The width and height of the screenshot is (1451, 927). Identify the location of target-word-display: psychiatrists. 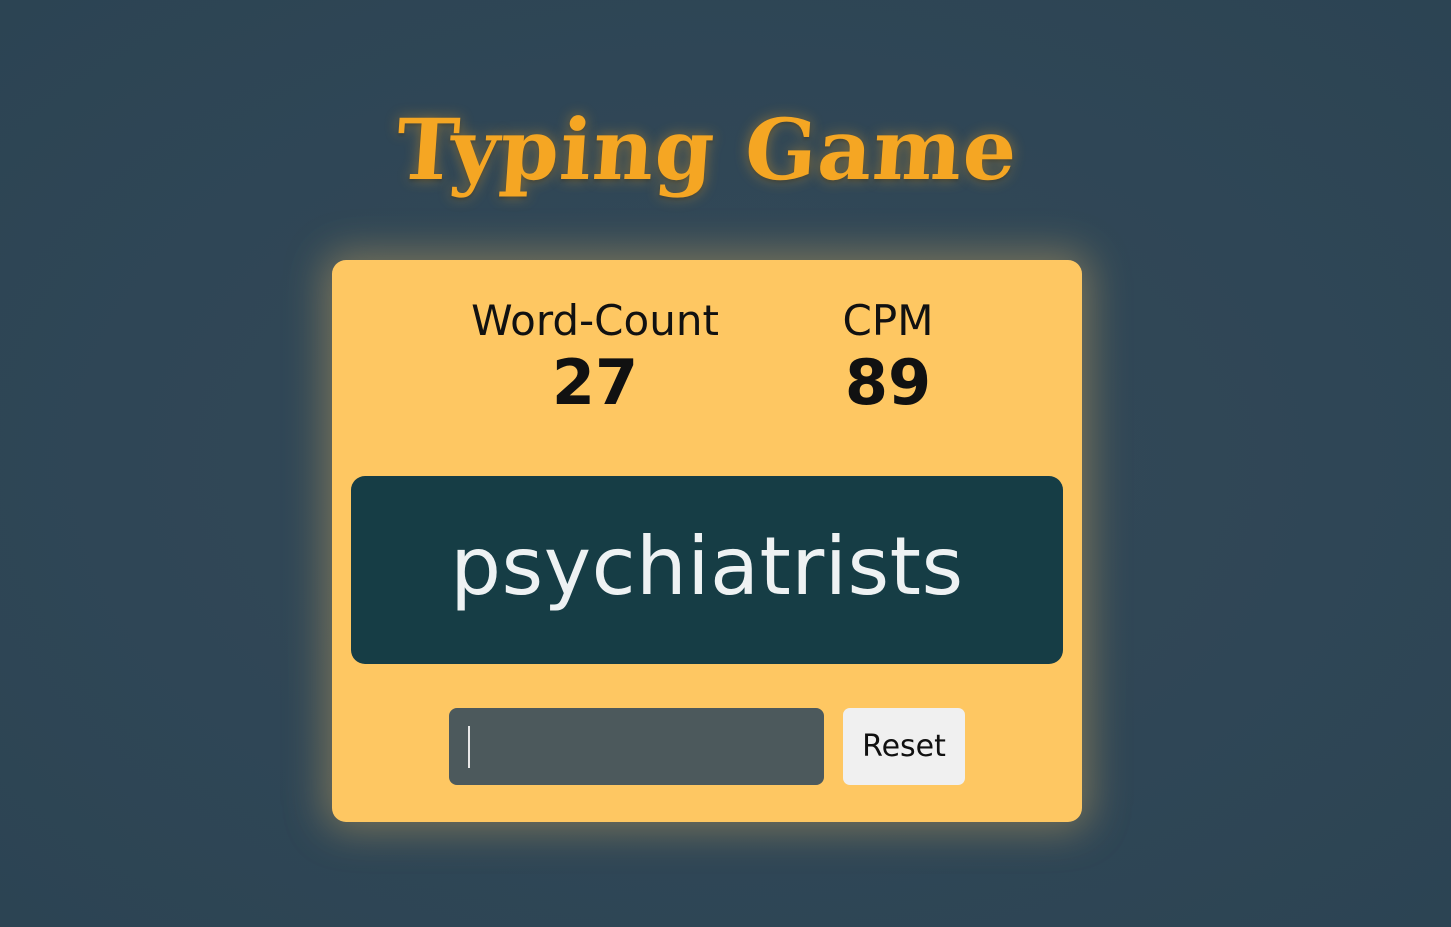
(707, 570).